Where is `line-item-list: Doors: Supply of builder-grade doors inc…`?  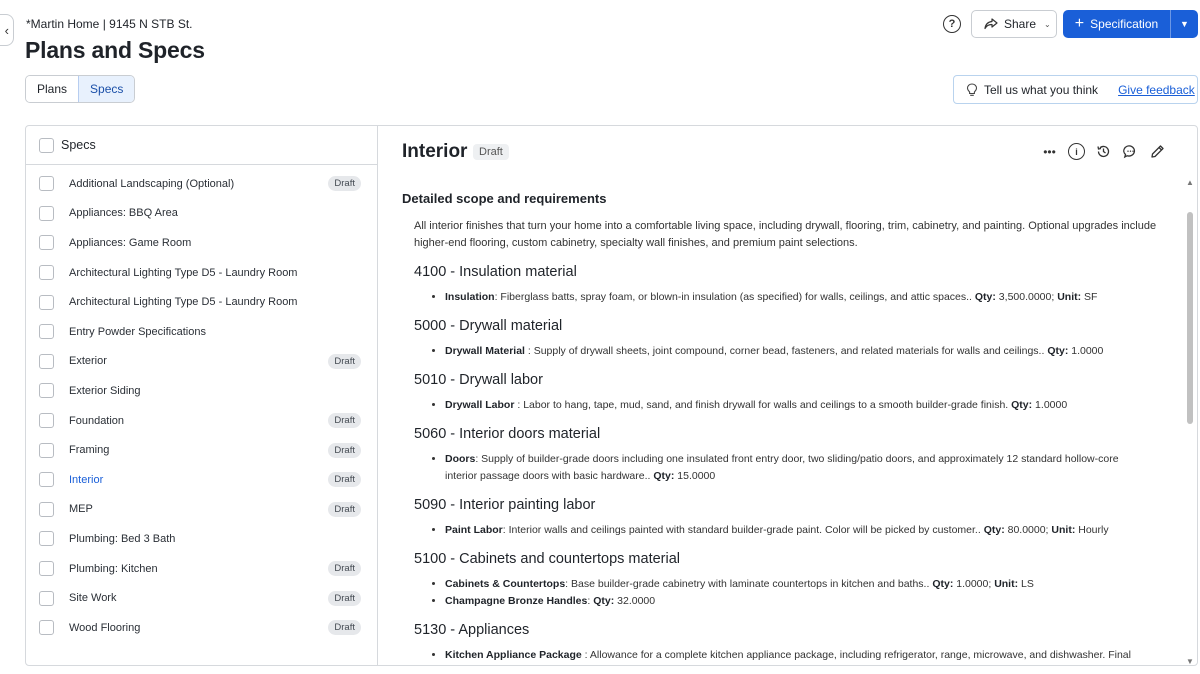
line-item-list: Doors: Supply of builder-grade doors inc… is located at coordinates (795, 468).